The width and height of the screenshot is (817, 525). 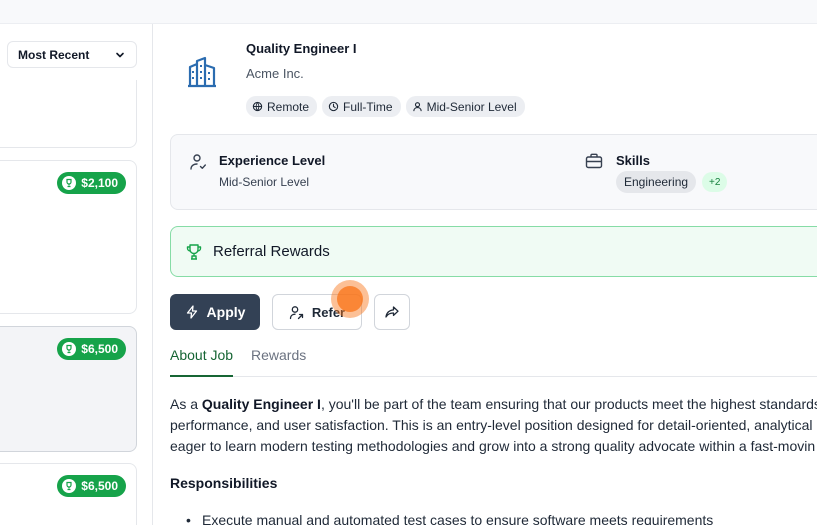 What do you see at coordinates (633, 160) in the screenshot?
I see `skills-label: Skills` at bounding box center [633, 160].